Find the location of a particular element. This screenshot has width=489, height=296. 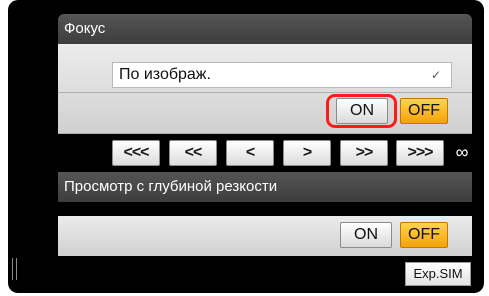

infinity-icon: ∞ is located at coordinates (462, 152).